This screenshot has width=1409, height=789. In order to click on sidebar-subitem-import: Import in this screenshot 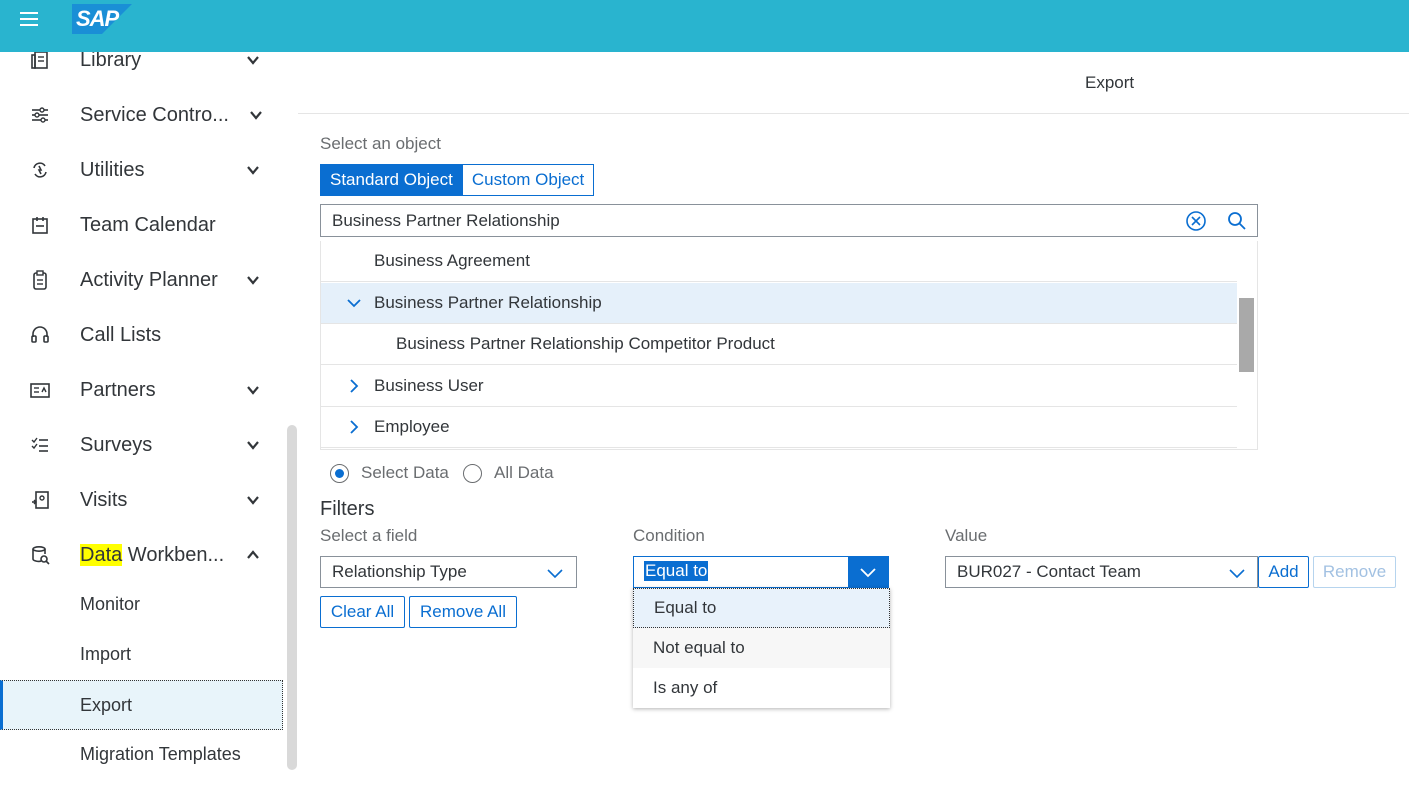, I will do `click(141, 654)`.